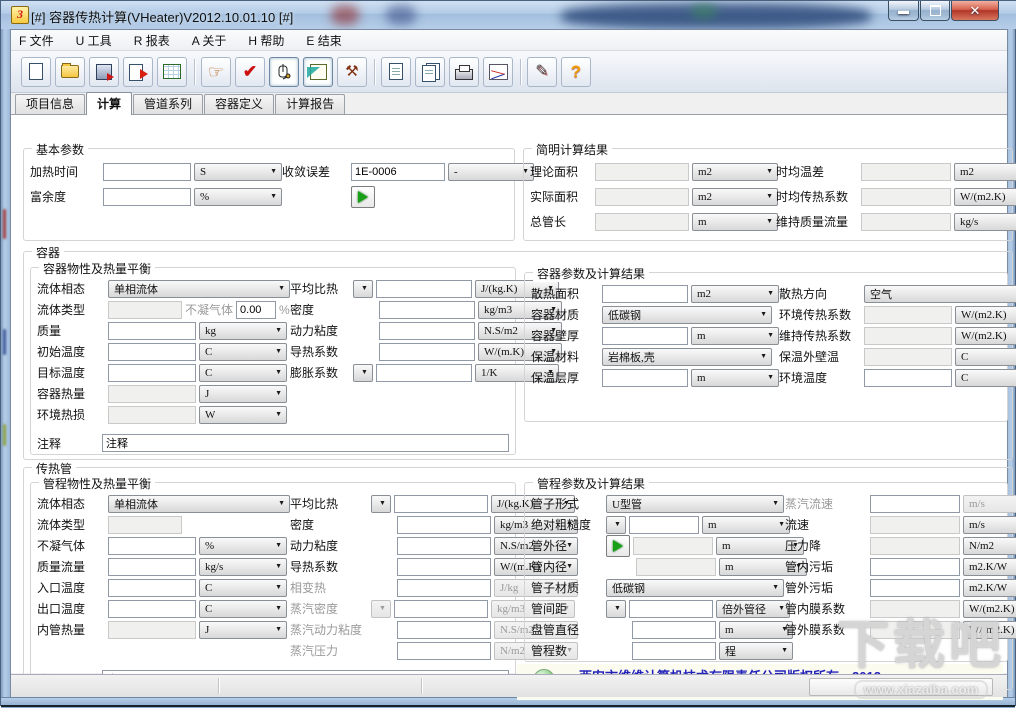  I want to click on tab-0: 项目信息, so click(50, 104).